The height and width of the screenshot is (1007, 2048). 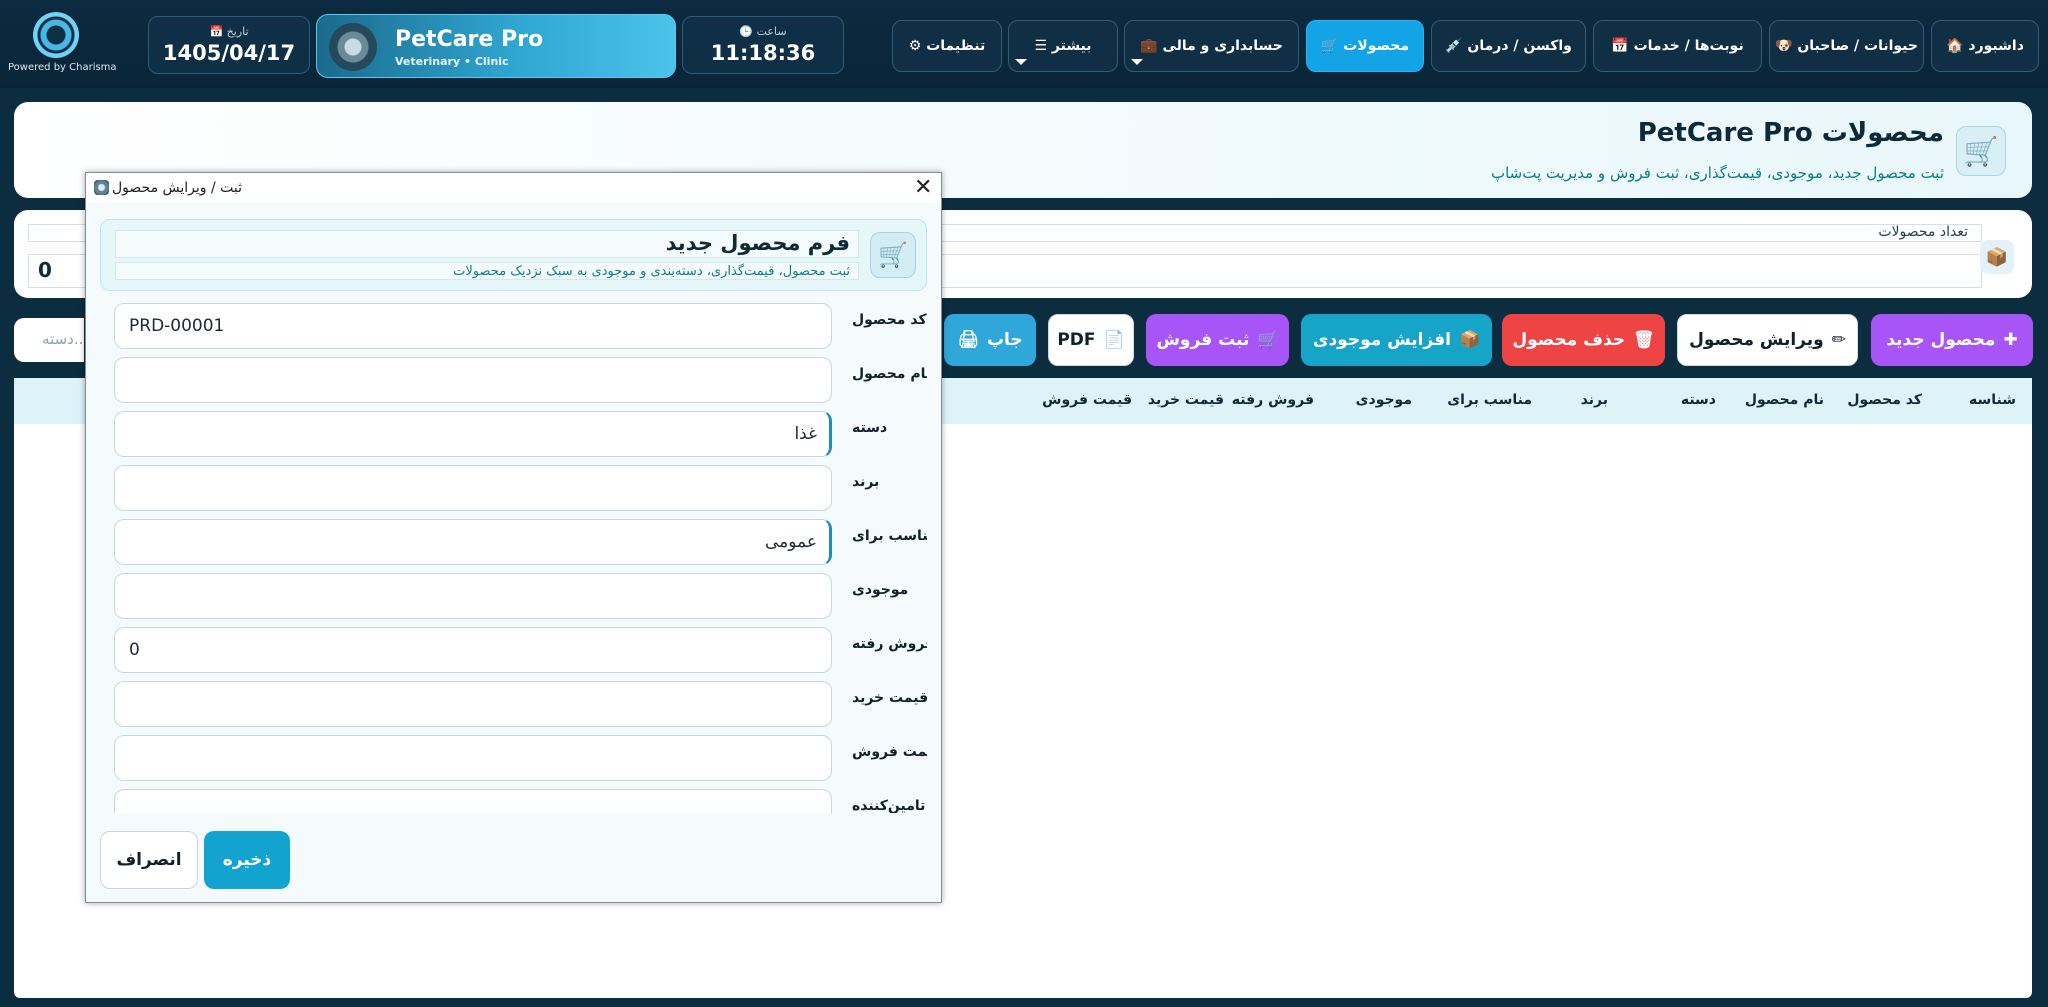 I want to click on nav-more: ☰ بیشتر, so click(x=1063, y=46).